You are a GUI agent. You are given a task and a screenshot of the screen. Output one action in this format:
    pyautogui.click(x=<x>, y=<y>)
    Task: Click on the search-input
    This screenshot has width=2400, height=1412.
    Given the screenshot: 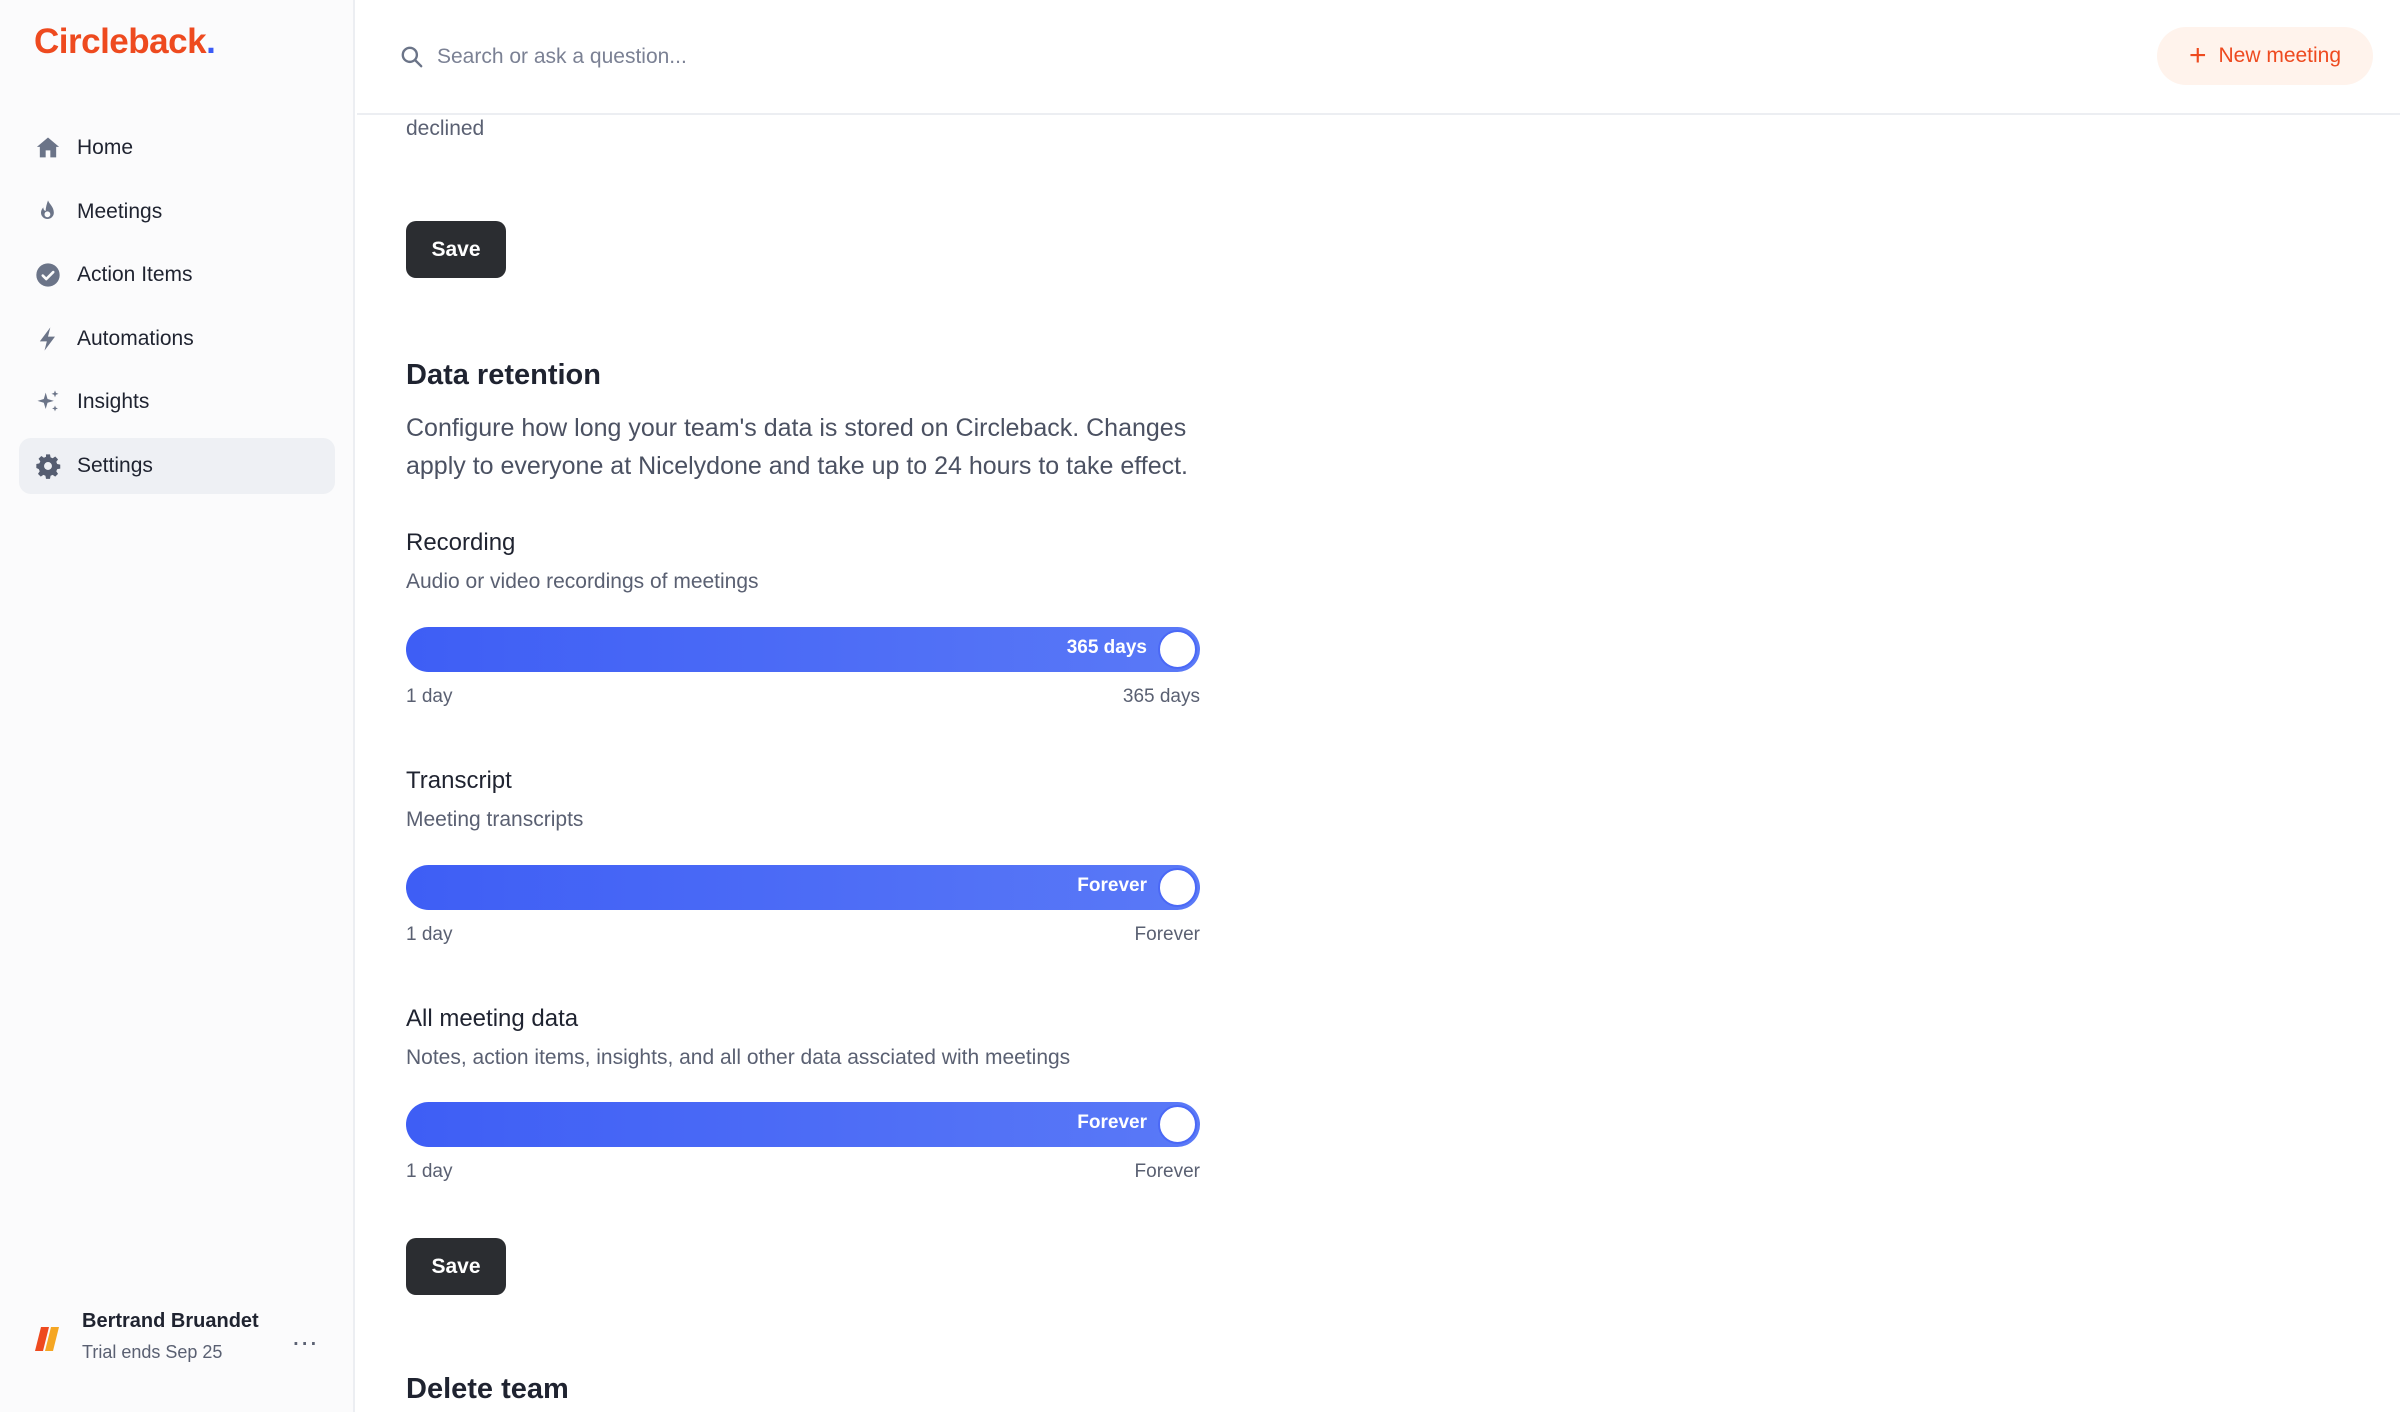 What is the action you would take?
    pyautogui.click(x=837, y=57)
    